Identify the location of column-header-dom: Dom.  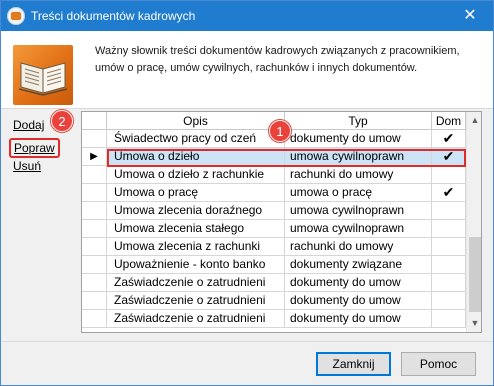
(449, 121).